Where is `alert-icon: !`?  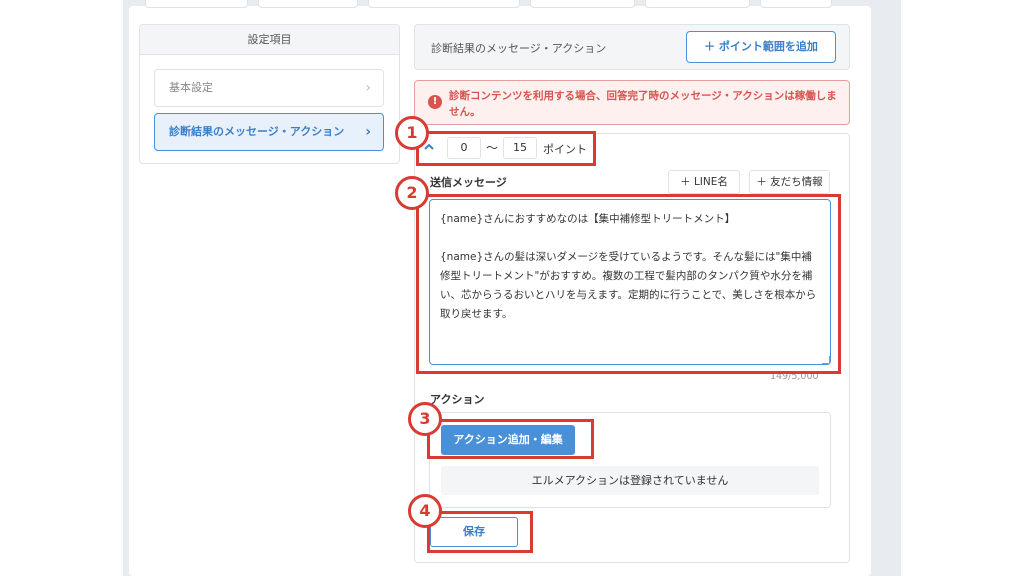
alert-icon: ! is located at coordinates (435, 102).